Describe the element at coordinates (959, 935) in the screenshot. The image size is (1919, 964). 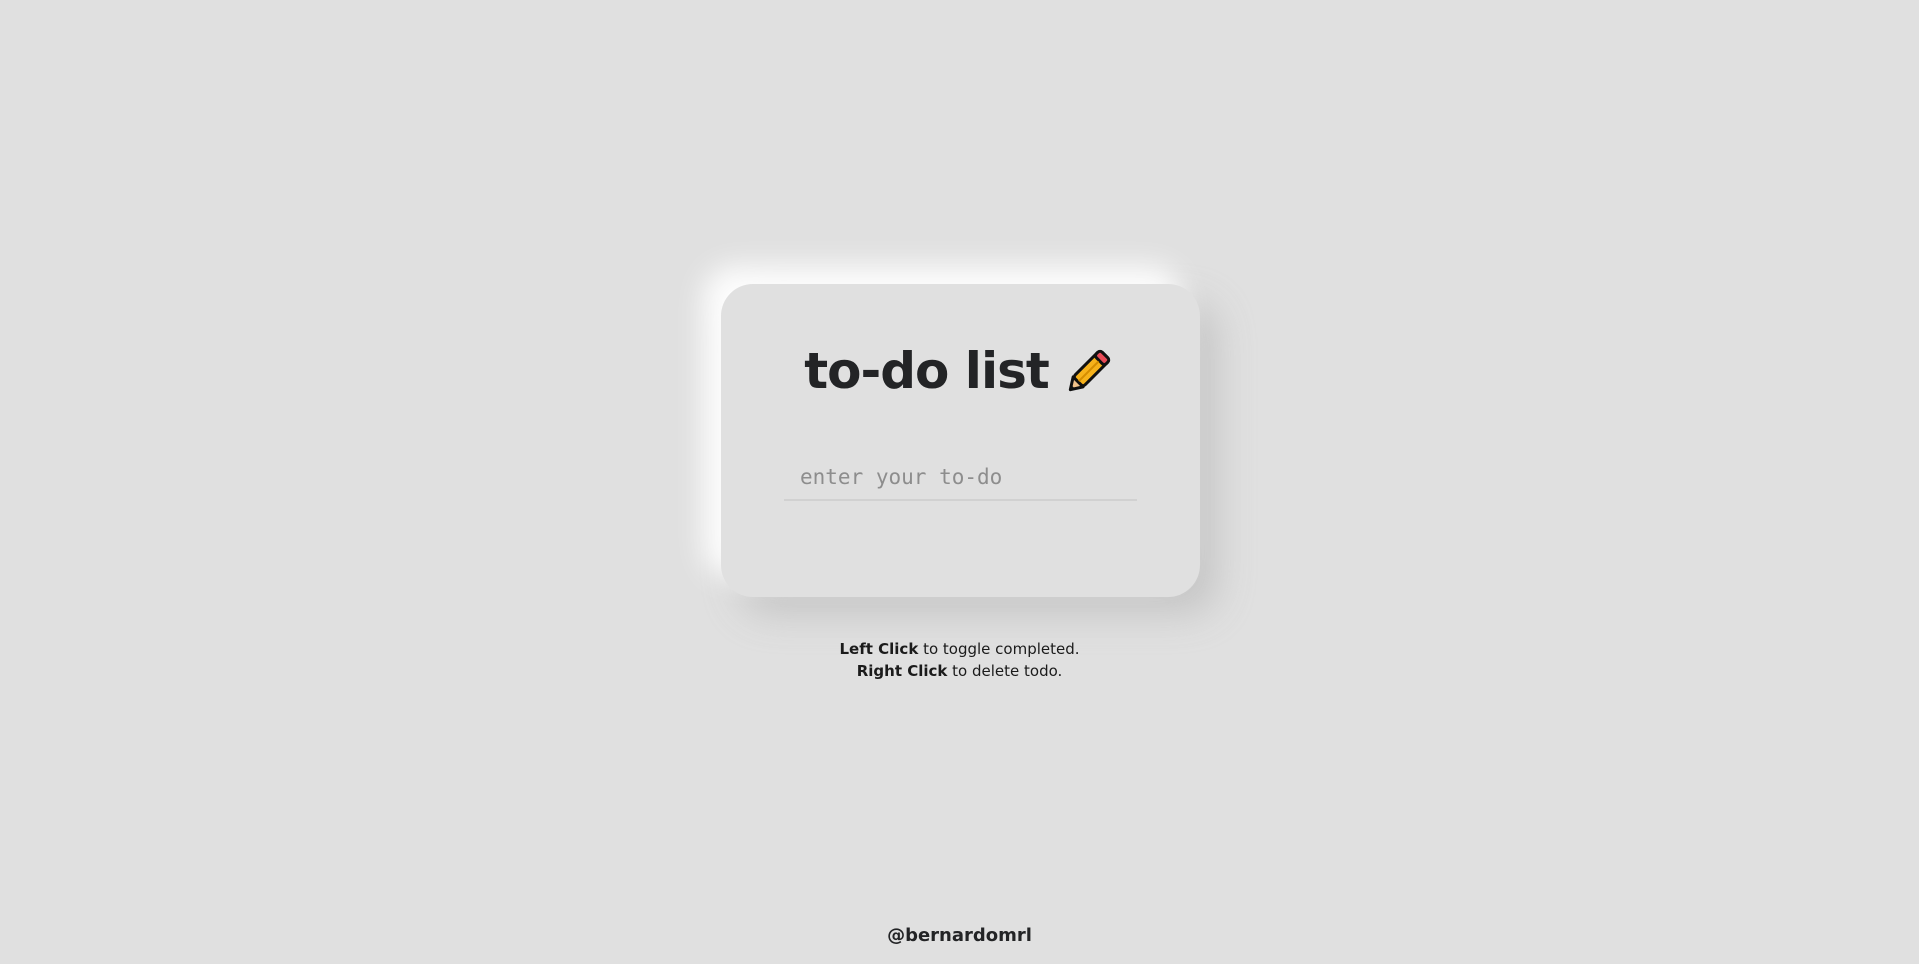
I see `footer-handle: @bernardomrl` at that location.